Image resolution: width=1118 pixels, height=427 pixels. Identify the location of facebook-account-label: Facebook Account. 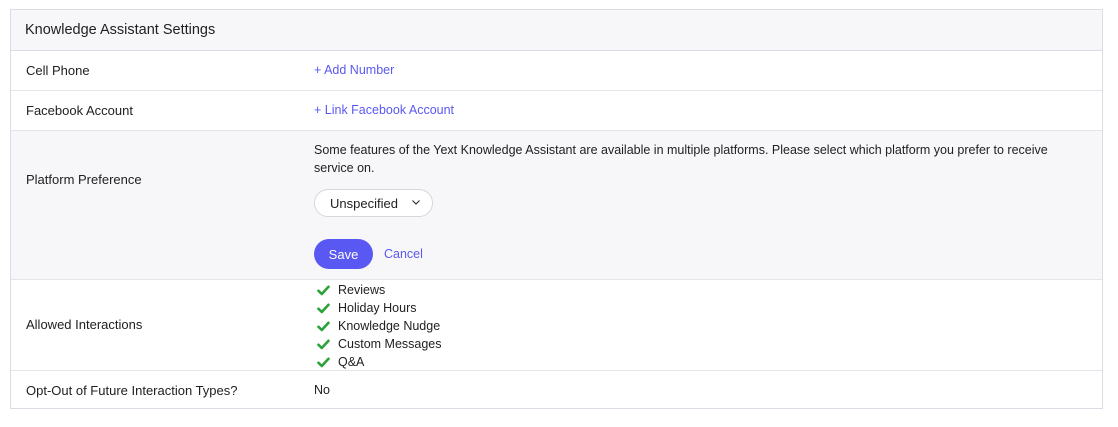
(79, 110).